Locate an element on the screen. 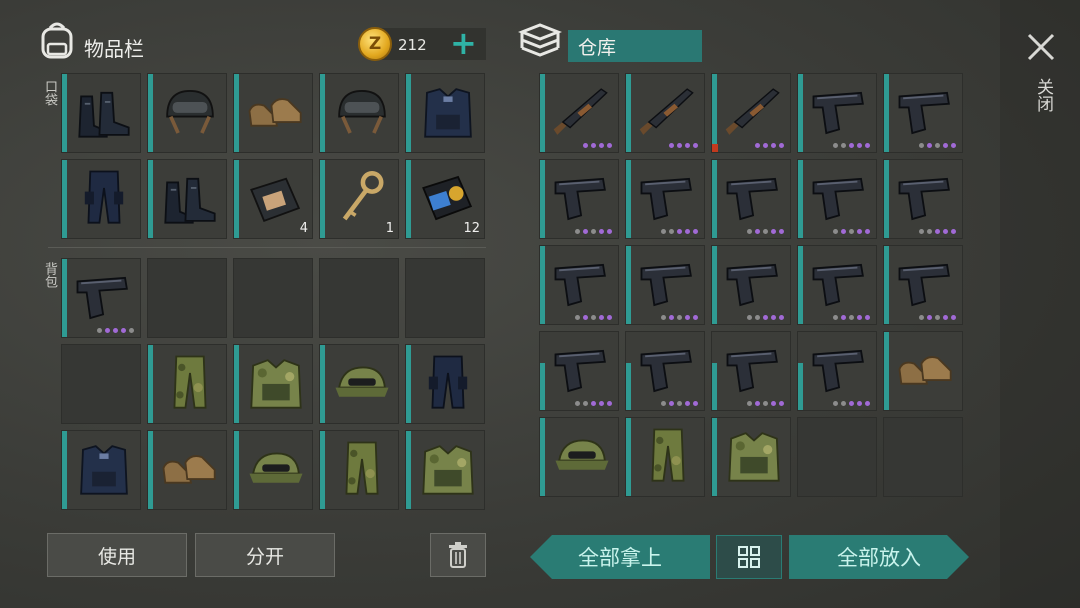 The width and height of the screenshot is (1080, 608). item-slot: 4 is located at coordinates (273, 199).